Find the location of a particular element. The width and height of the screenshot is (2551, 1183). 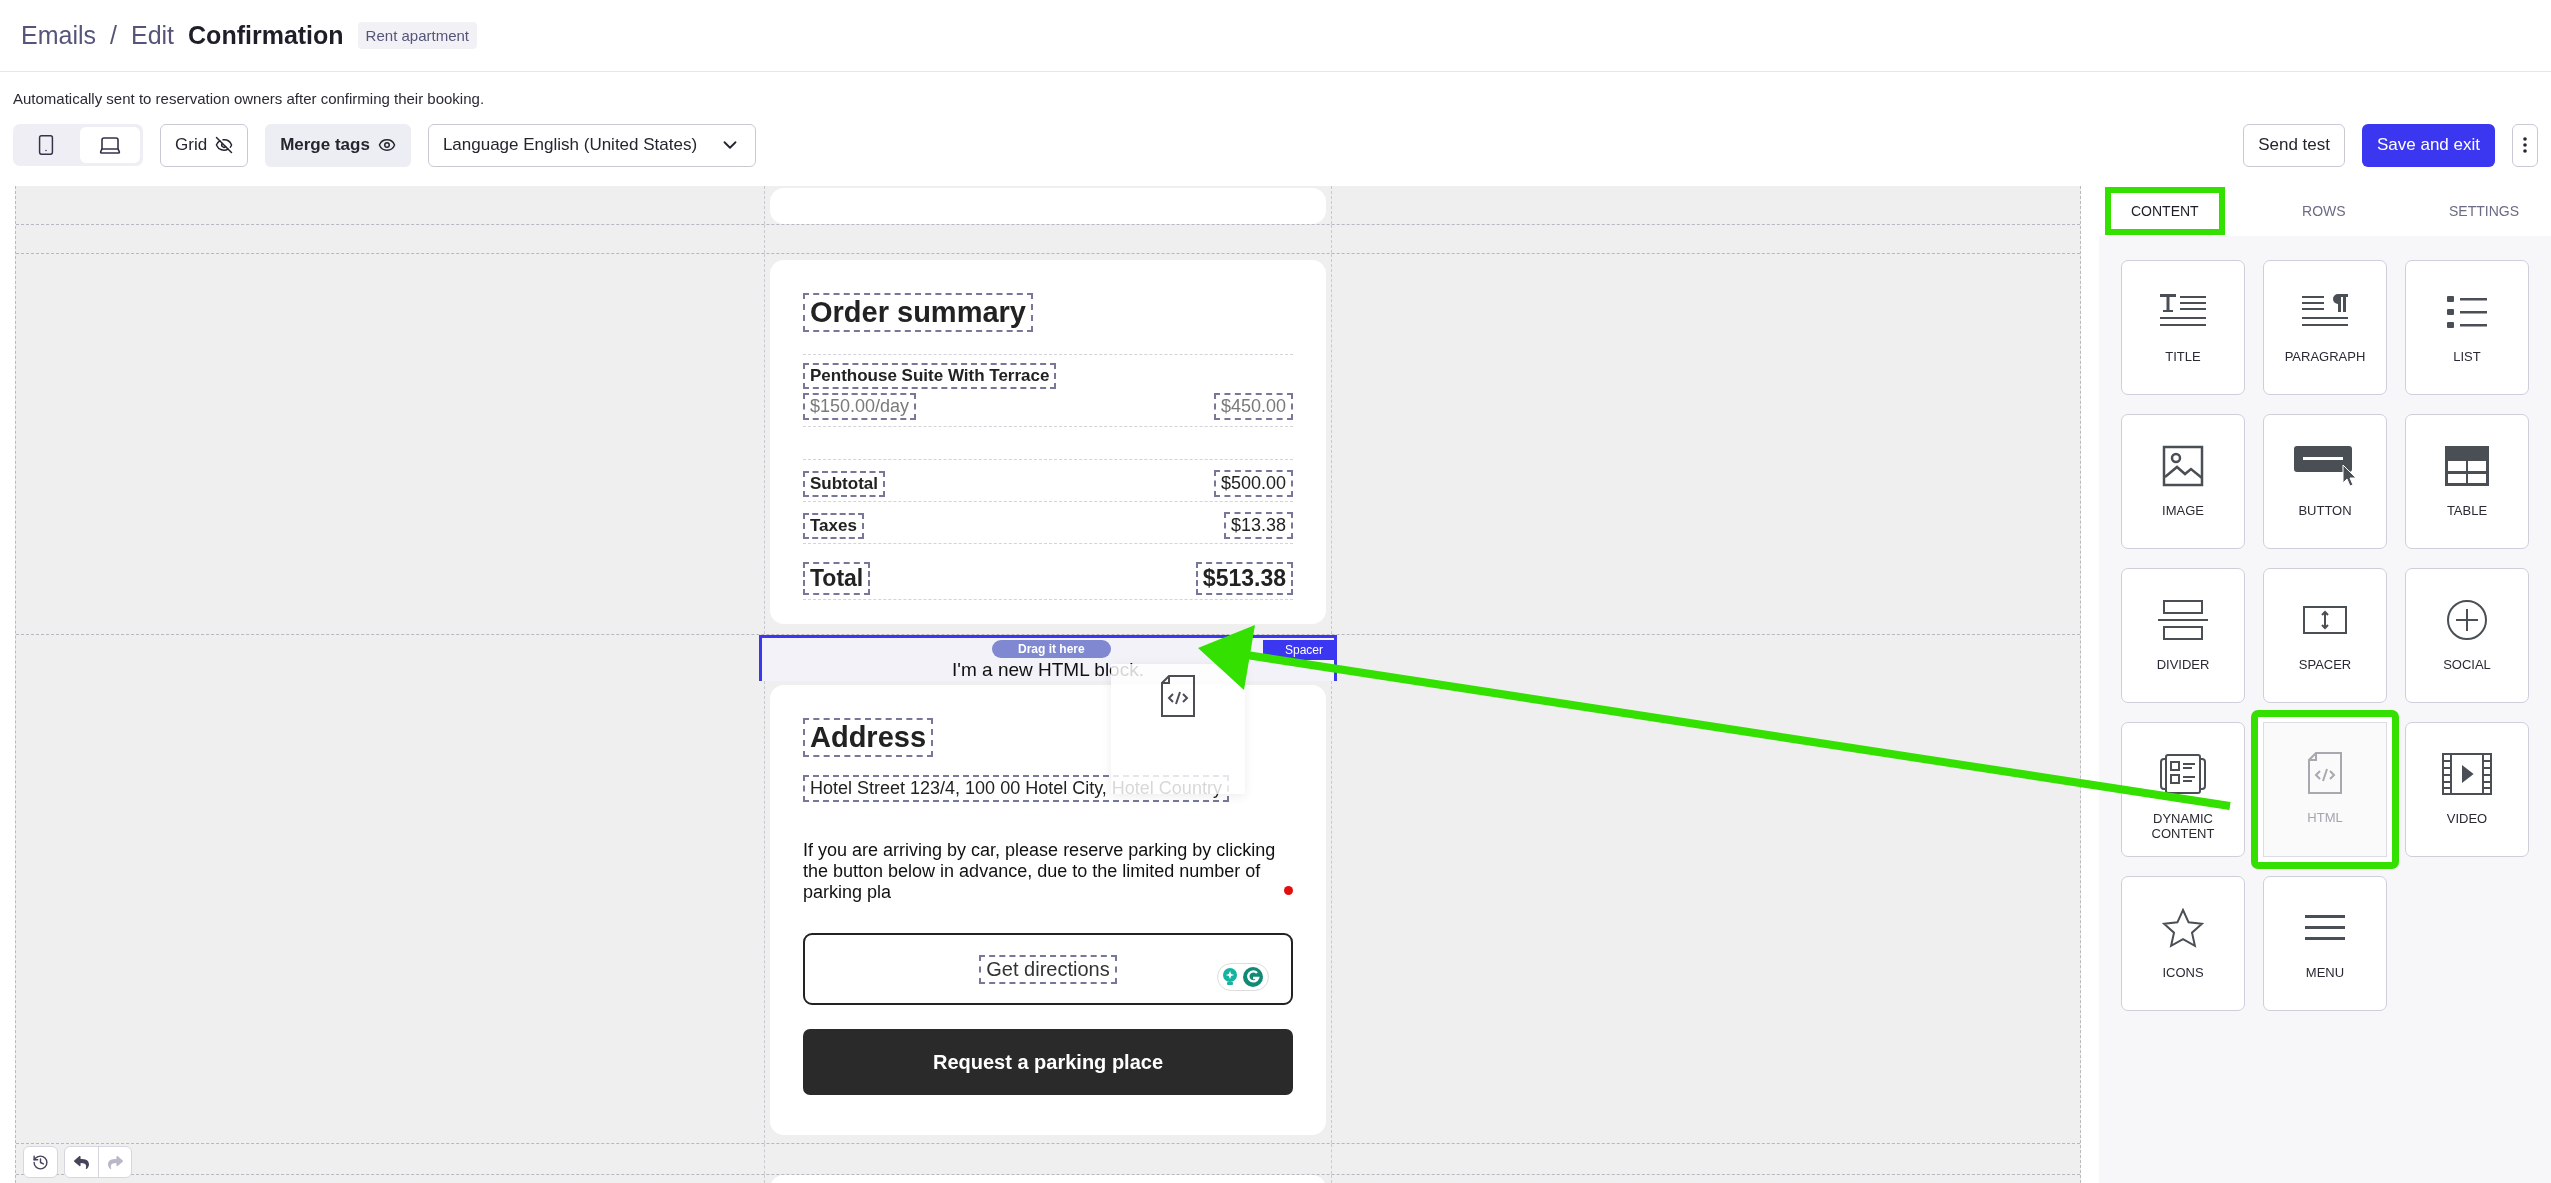

eye-icon is located at coordinates (386, 145).